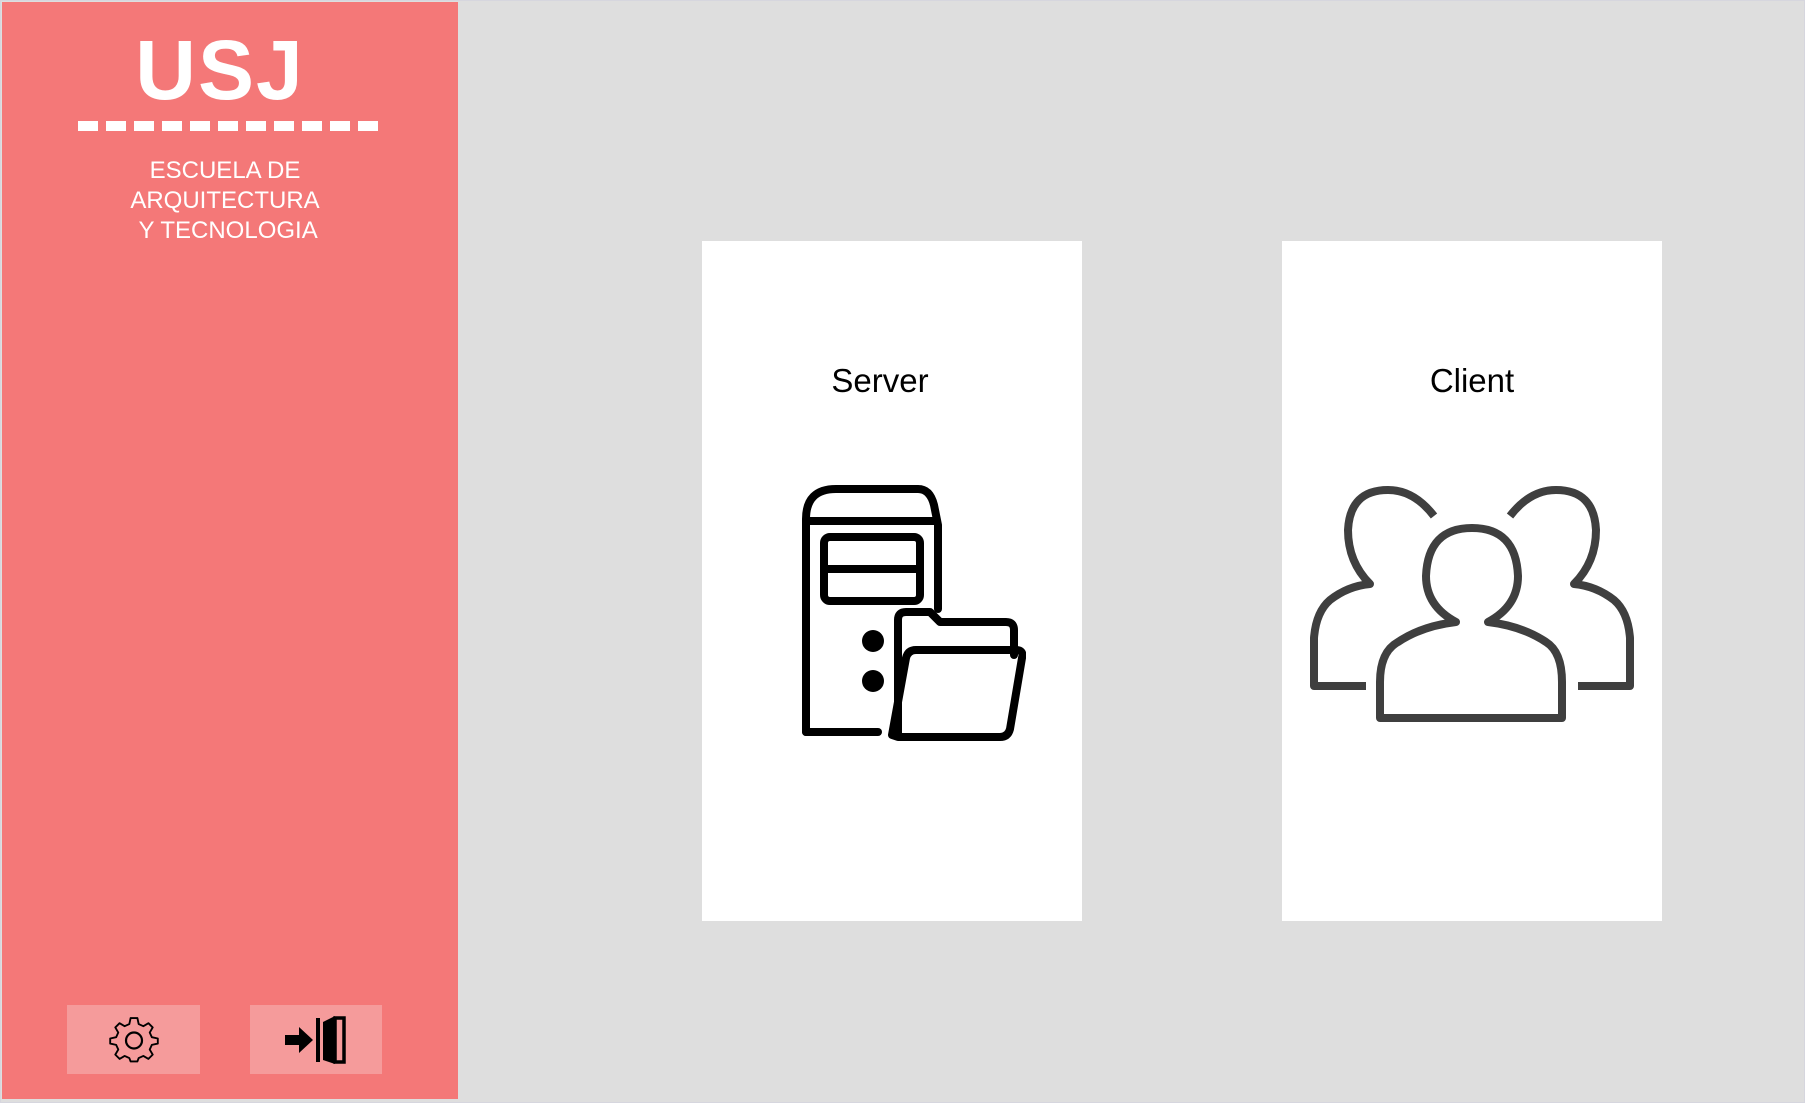 This screenshot has height=1103, width=1805. I want to click on server-card: Server, so click(892, 581).